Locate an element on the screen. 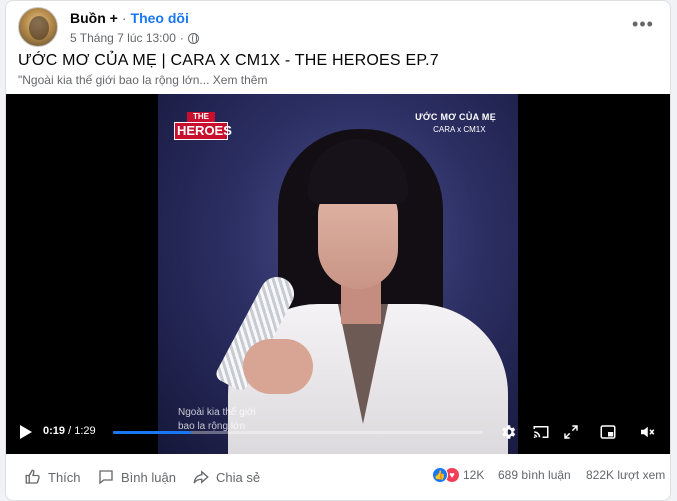 The height and width of the screenshot is (501, 677). logo-heroes-text: HEROES is located at coordinates (203, 131).